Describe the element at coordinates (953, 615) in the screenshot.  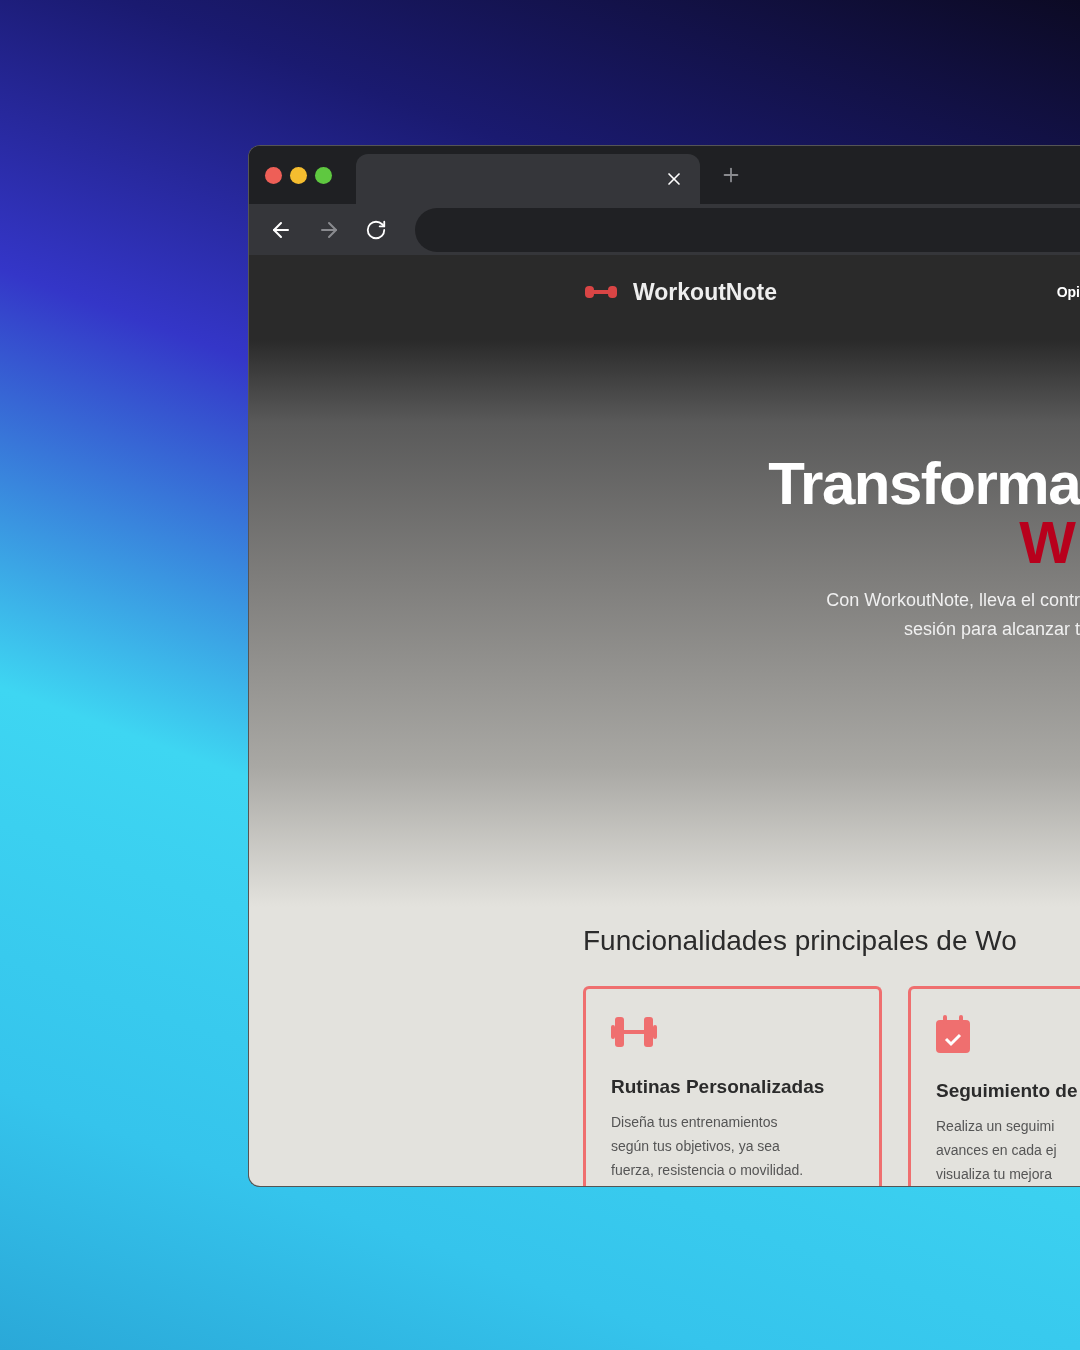
I see `hero-subtitle: Con WorkoutNote, lleva el contr sesión para alcanzar t` at that location.